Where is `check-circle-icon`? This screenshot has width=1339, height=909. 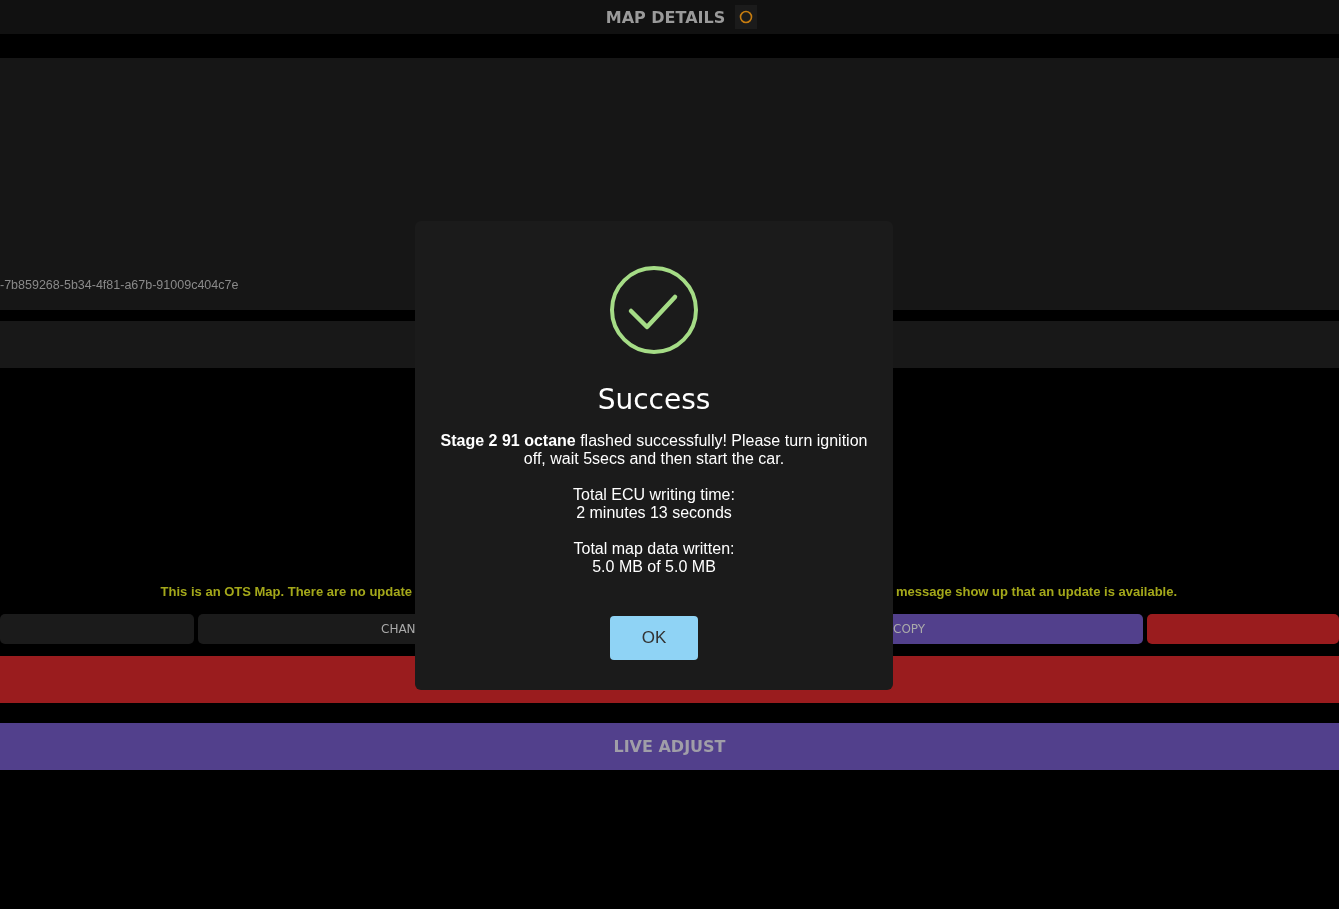 check-circle-icon is located at coordinates (654, 310).